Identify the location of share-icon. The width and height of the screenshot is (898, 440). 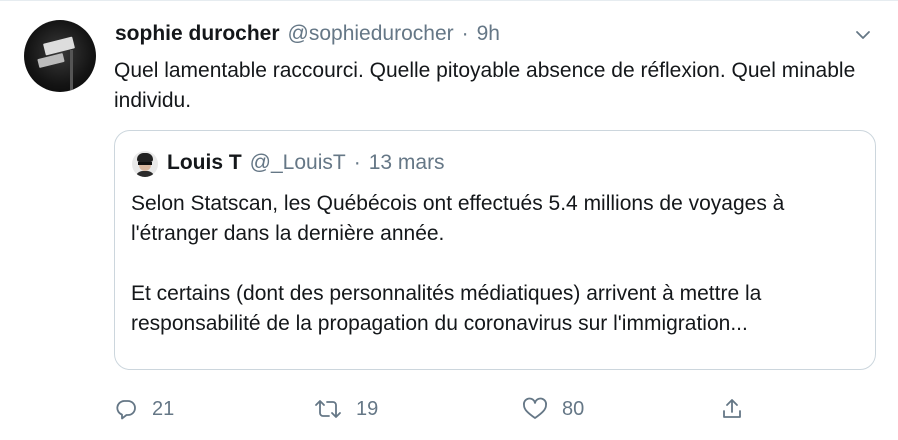
(732, 409).